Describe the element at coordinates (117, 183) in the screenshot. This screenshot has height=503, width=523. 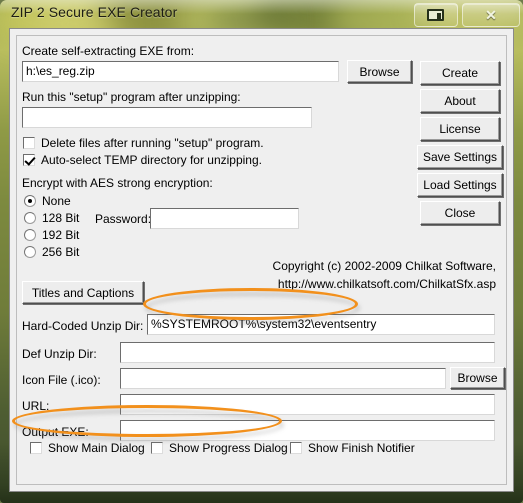
I see `encryption-section-label: Encrypt with AES strong encryption:` at that location.